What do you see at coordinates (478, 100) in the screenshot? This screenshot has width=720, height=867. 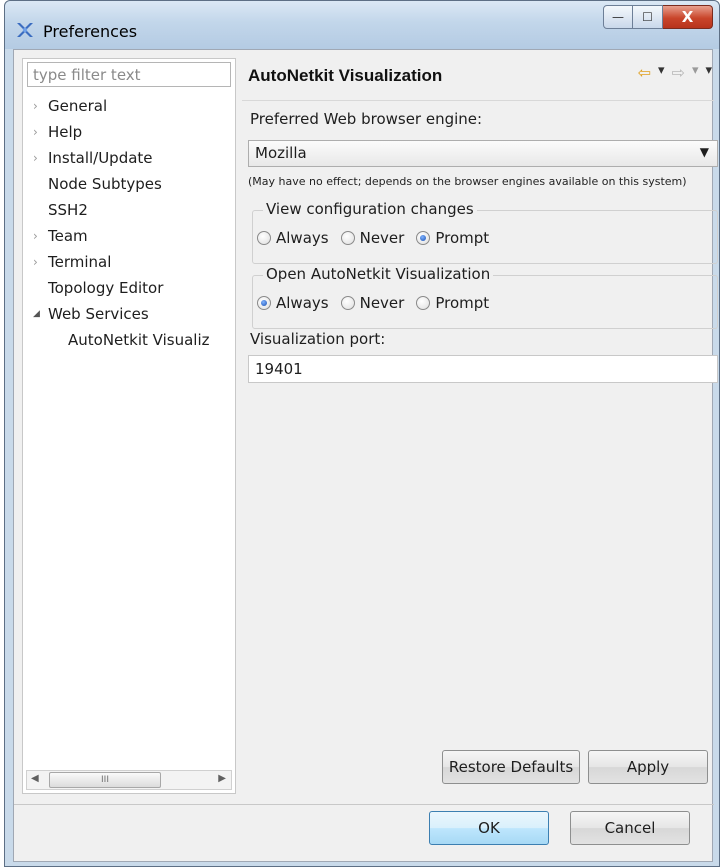 I see `title-divider` at bounding box center [478, 100].